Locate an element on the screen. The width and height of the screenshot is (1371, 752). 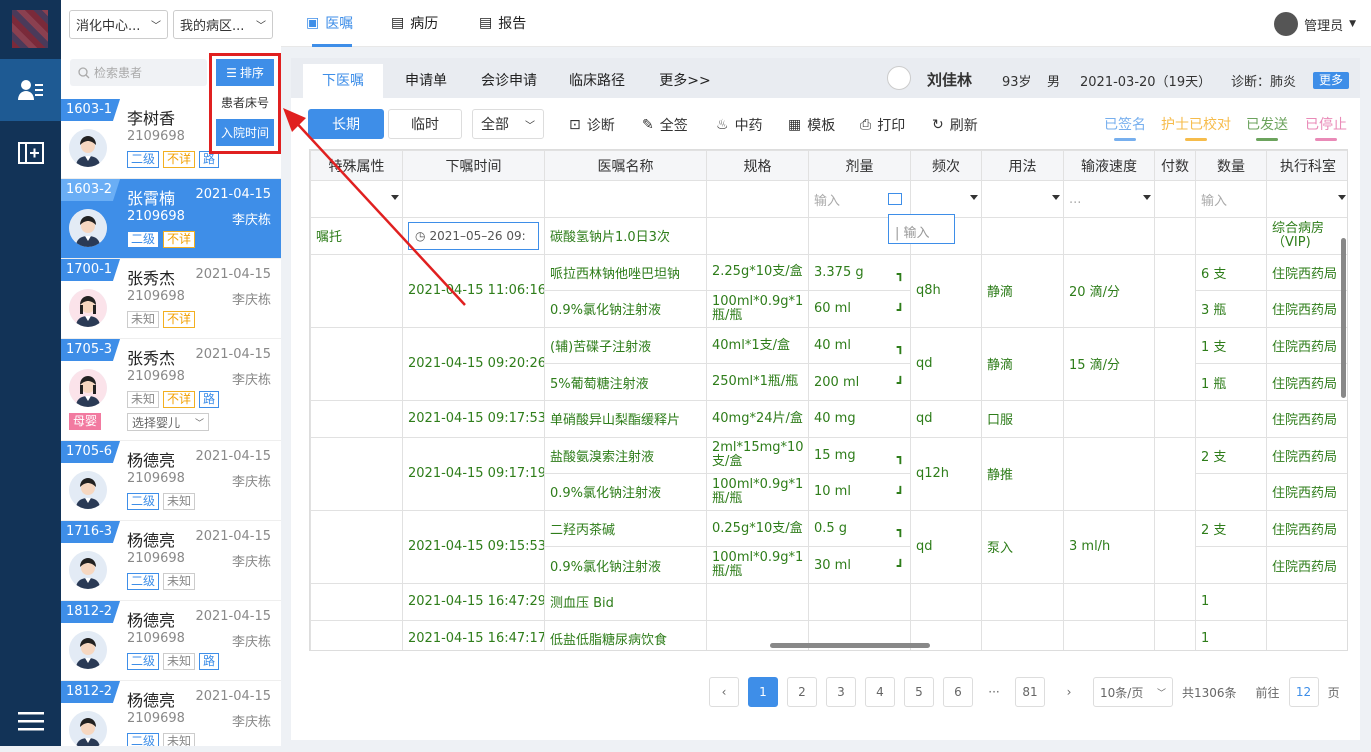
tab-records: ▤ 病历 is located at coordinates (414, 23).